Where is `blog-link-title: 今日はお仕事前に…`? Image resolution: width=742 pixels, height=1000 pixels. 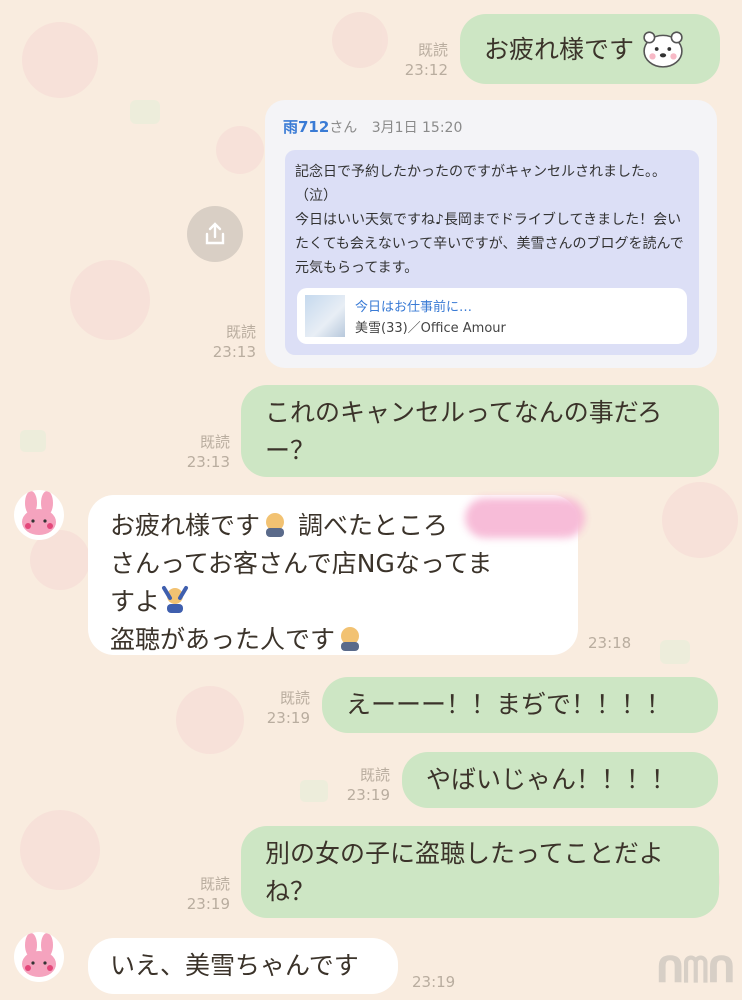
blog-link-title: 今日はお仕事前に… is located at coordinates (414, 307).